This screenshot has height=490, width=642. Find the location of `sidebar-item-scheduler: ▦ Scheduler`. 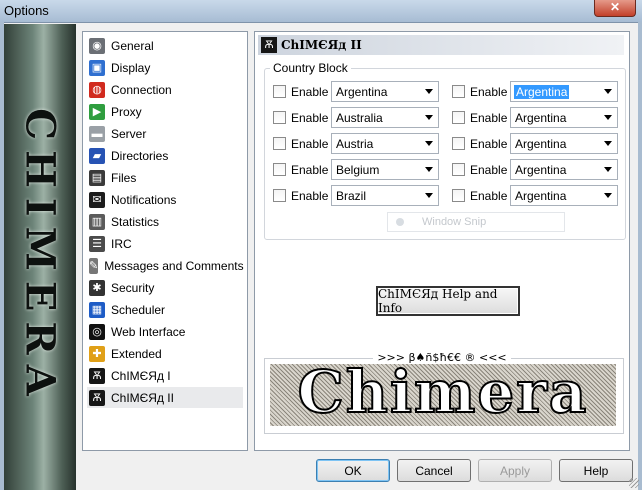

sidebar-item-scheduler: ▦ Scheduler is located at coordinates (165, 309).